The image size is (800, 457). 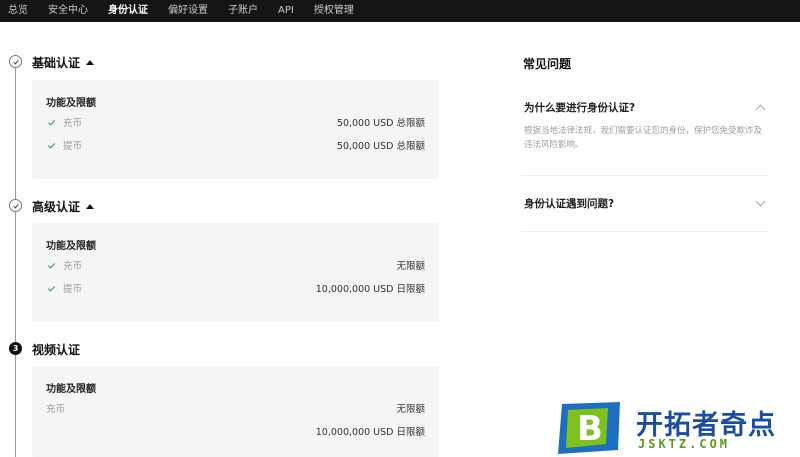 I want to click on limits-card-advanced: 功能及限额 充币 无限额 提币 10,000,000 USD 日限额, so click(x=235, y=272).